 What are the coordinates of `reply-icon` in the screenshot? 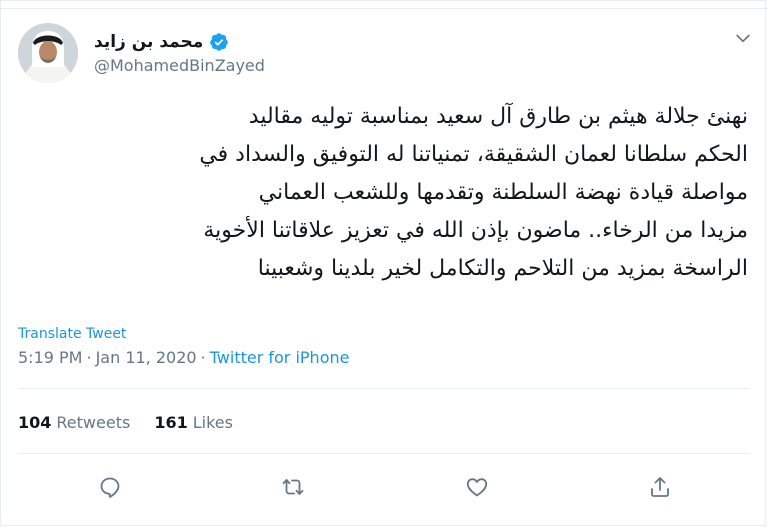 It's located at (110, 487).